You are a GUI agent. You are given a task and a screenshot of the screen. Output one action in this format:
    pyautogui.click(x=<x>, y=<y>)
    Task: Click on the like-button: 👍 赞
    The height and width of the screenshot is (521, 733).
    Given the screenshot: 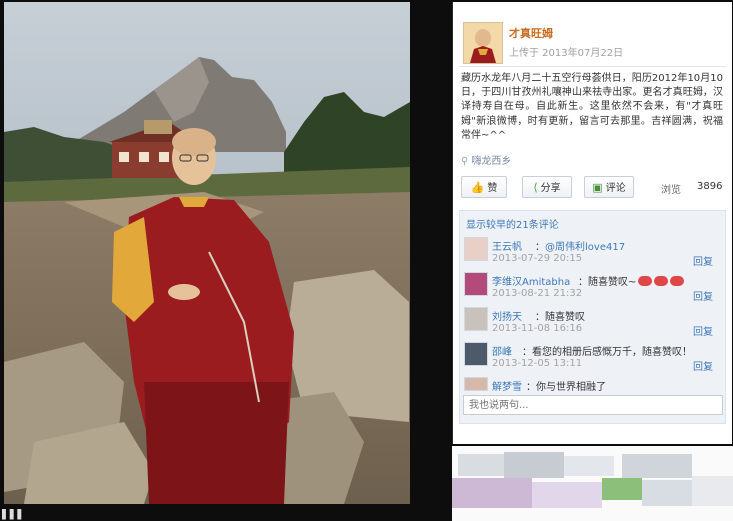 What is the action you would take?
    pyautogui.click(x=484, y=187)
    